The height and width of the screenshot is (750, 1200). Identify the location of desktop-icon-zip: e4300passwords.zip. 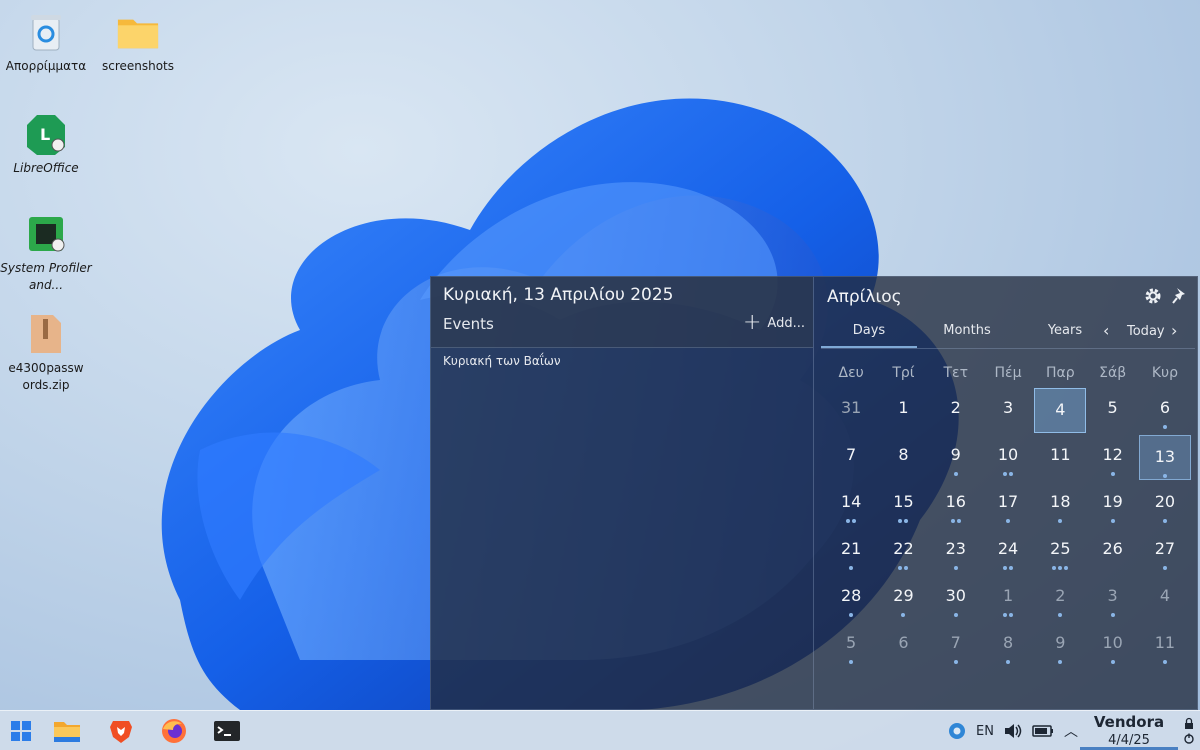
(46, 353).